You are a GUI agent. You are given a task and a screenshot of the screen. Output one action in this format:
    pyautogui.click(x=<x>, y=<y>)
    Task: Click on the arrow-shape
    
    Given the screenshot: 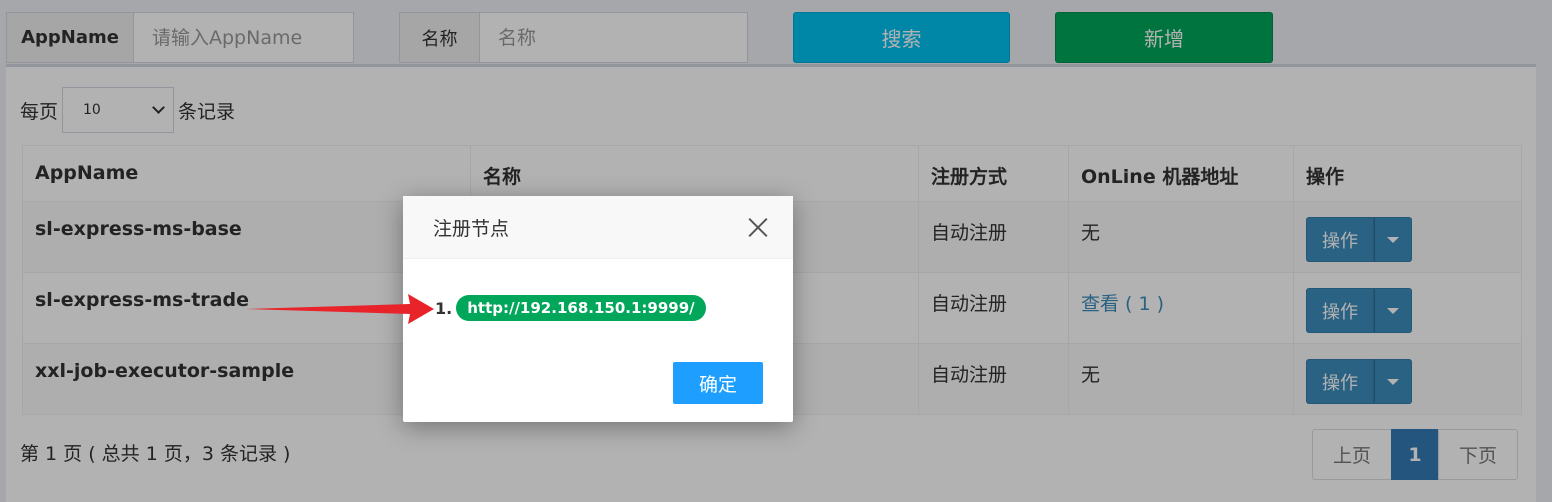 What is the action you would take?
    pyautogui.click(x=339, y=309)
    